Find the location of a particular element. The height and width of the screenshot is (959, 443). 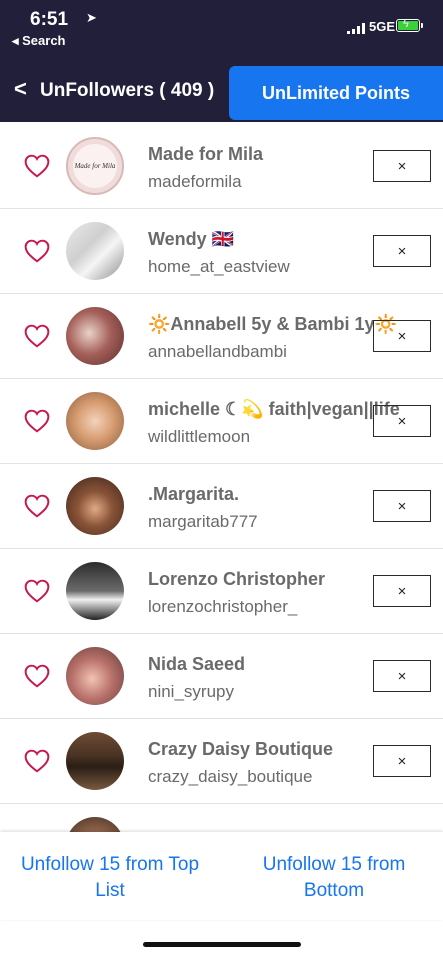

page-title: UnFollowers ( 409 ) is located at coordinates (127, 90).